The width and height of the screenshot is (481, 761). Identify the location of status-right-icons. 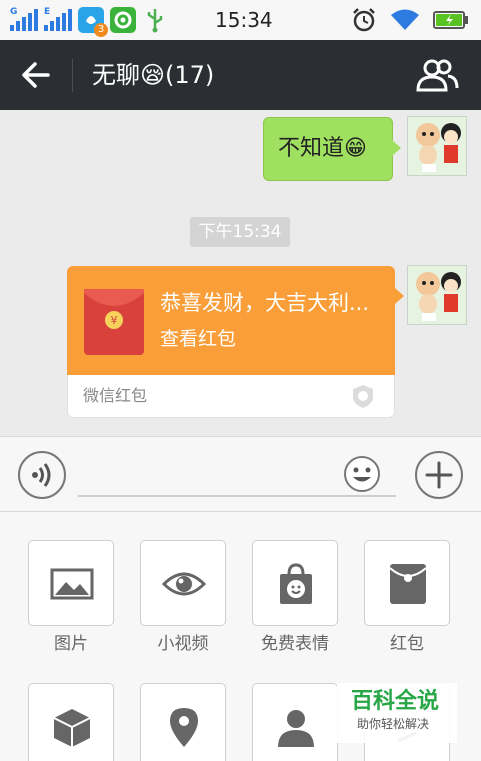
(410, 20).